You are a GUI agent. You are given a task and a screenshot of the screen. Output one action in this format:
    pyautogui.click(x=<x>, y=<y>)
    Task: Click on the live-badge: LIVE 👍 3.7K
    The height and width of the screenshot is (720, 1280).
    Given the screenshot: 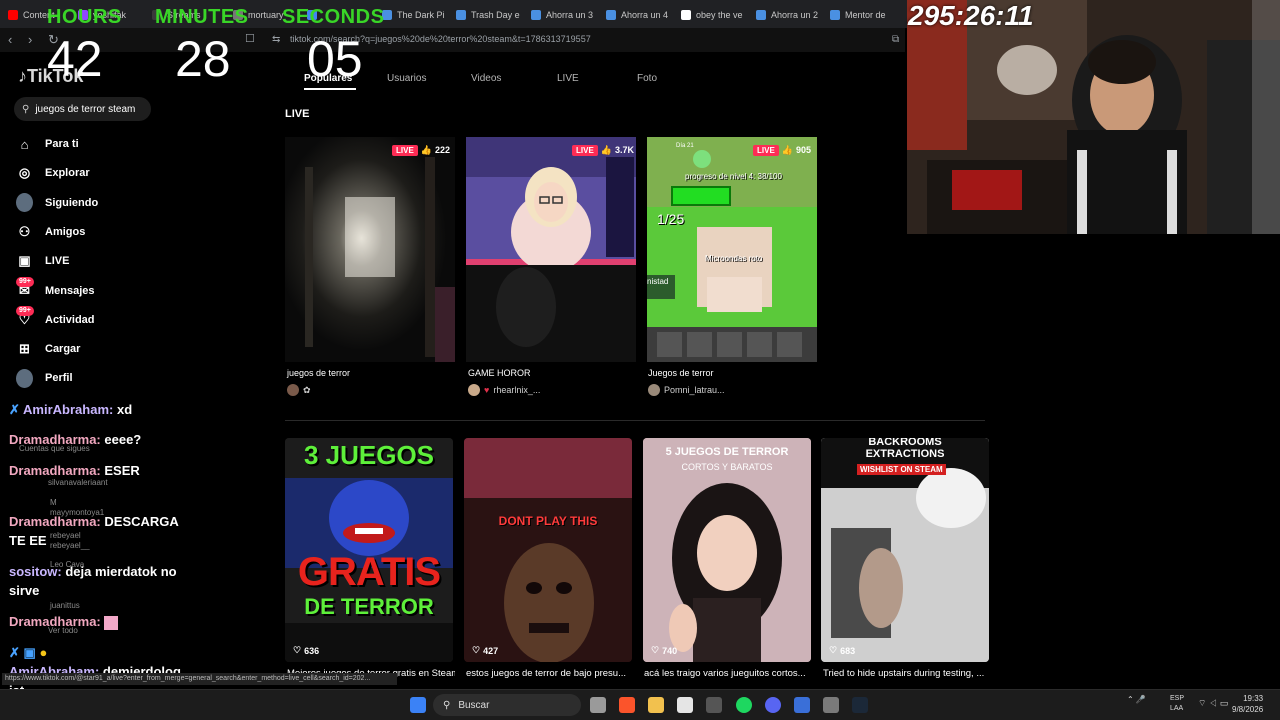 What is the action you would take?
    pyautogui.click(x=603, y=150)
    